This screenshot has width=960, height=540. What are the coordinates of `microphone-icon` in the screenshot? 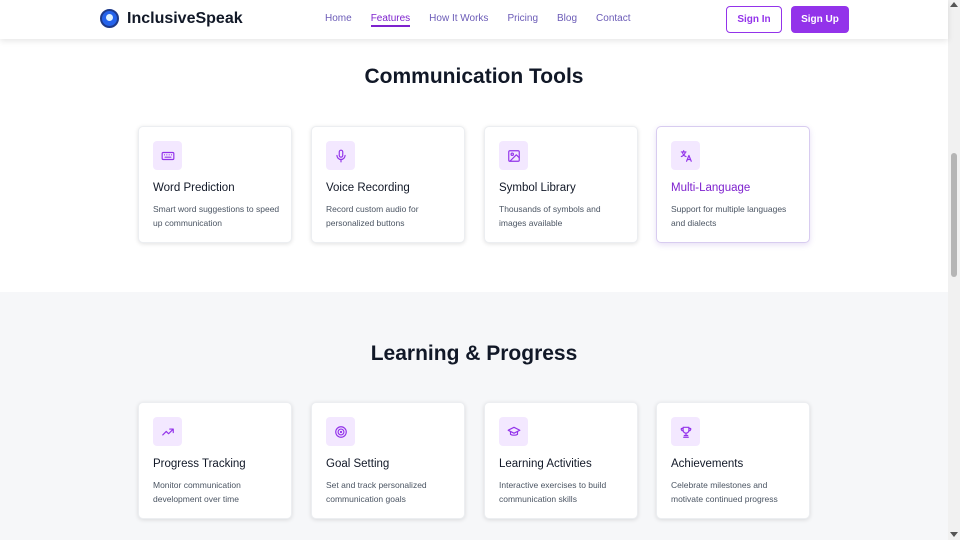 It's located at (340, 155).